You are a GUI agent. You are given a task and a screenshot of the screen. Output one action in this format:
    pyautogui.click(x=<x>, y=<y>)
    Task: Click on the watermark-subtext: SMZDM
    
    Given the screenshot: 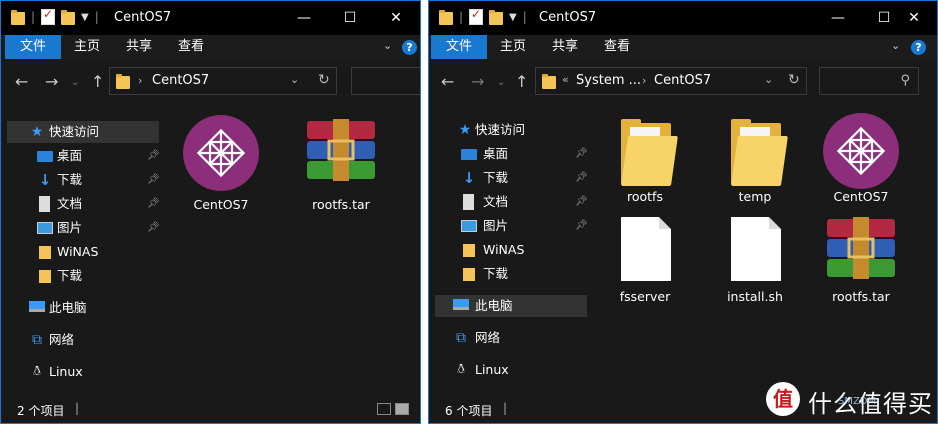 What is the action you would take?
    pyautogui.click(x=857, y=401)
    